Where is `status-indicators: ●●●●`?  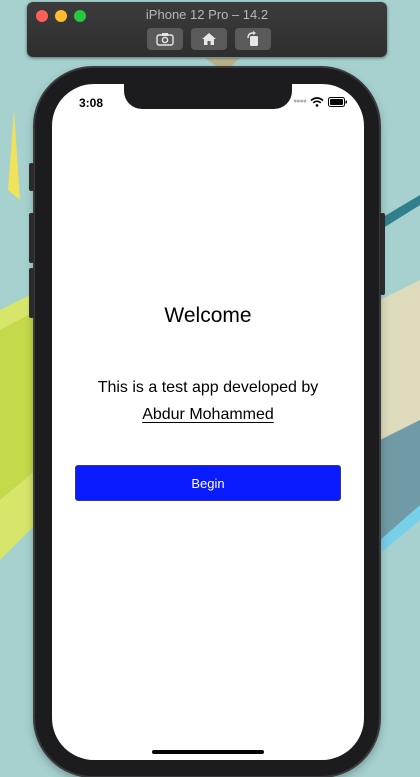 status-indicators: ●●●● is located at coordinates (320, 102).